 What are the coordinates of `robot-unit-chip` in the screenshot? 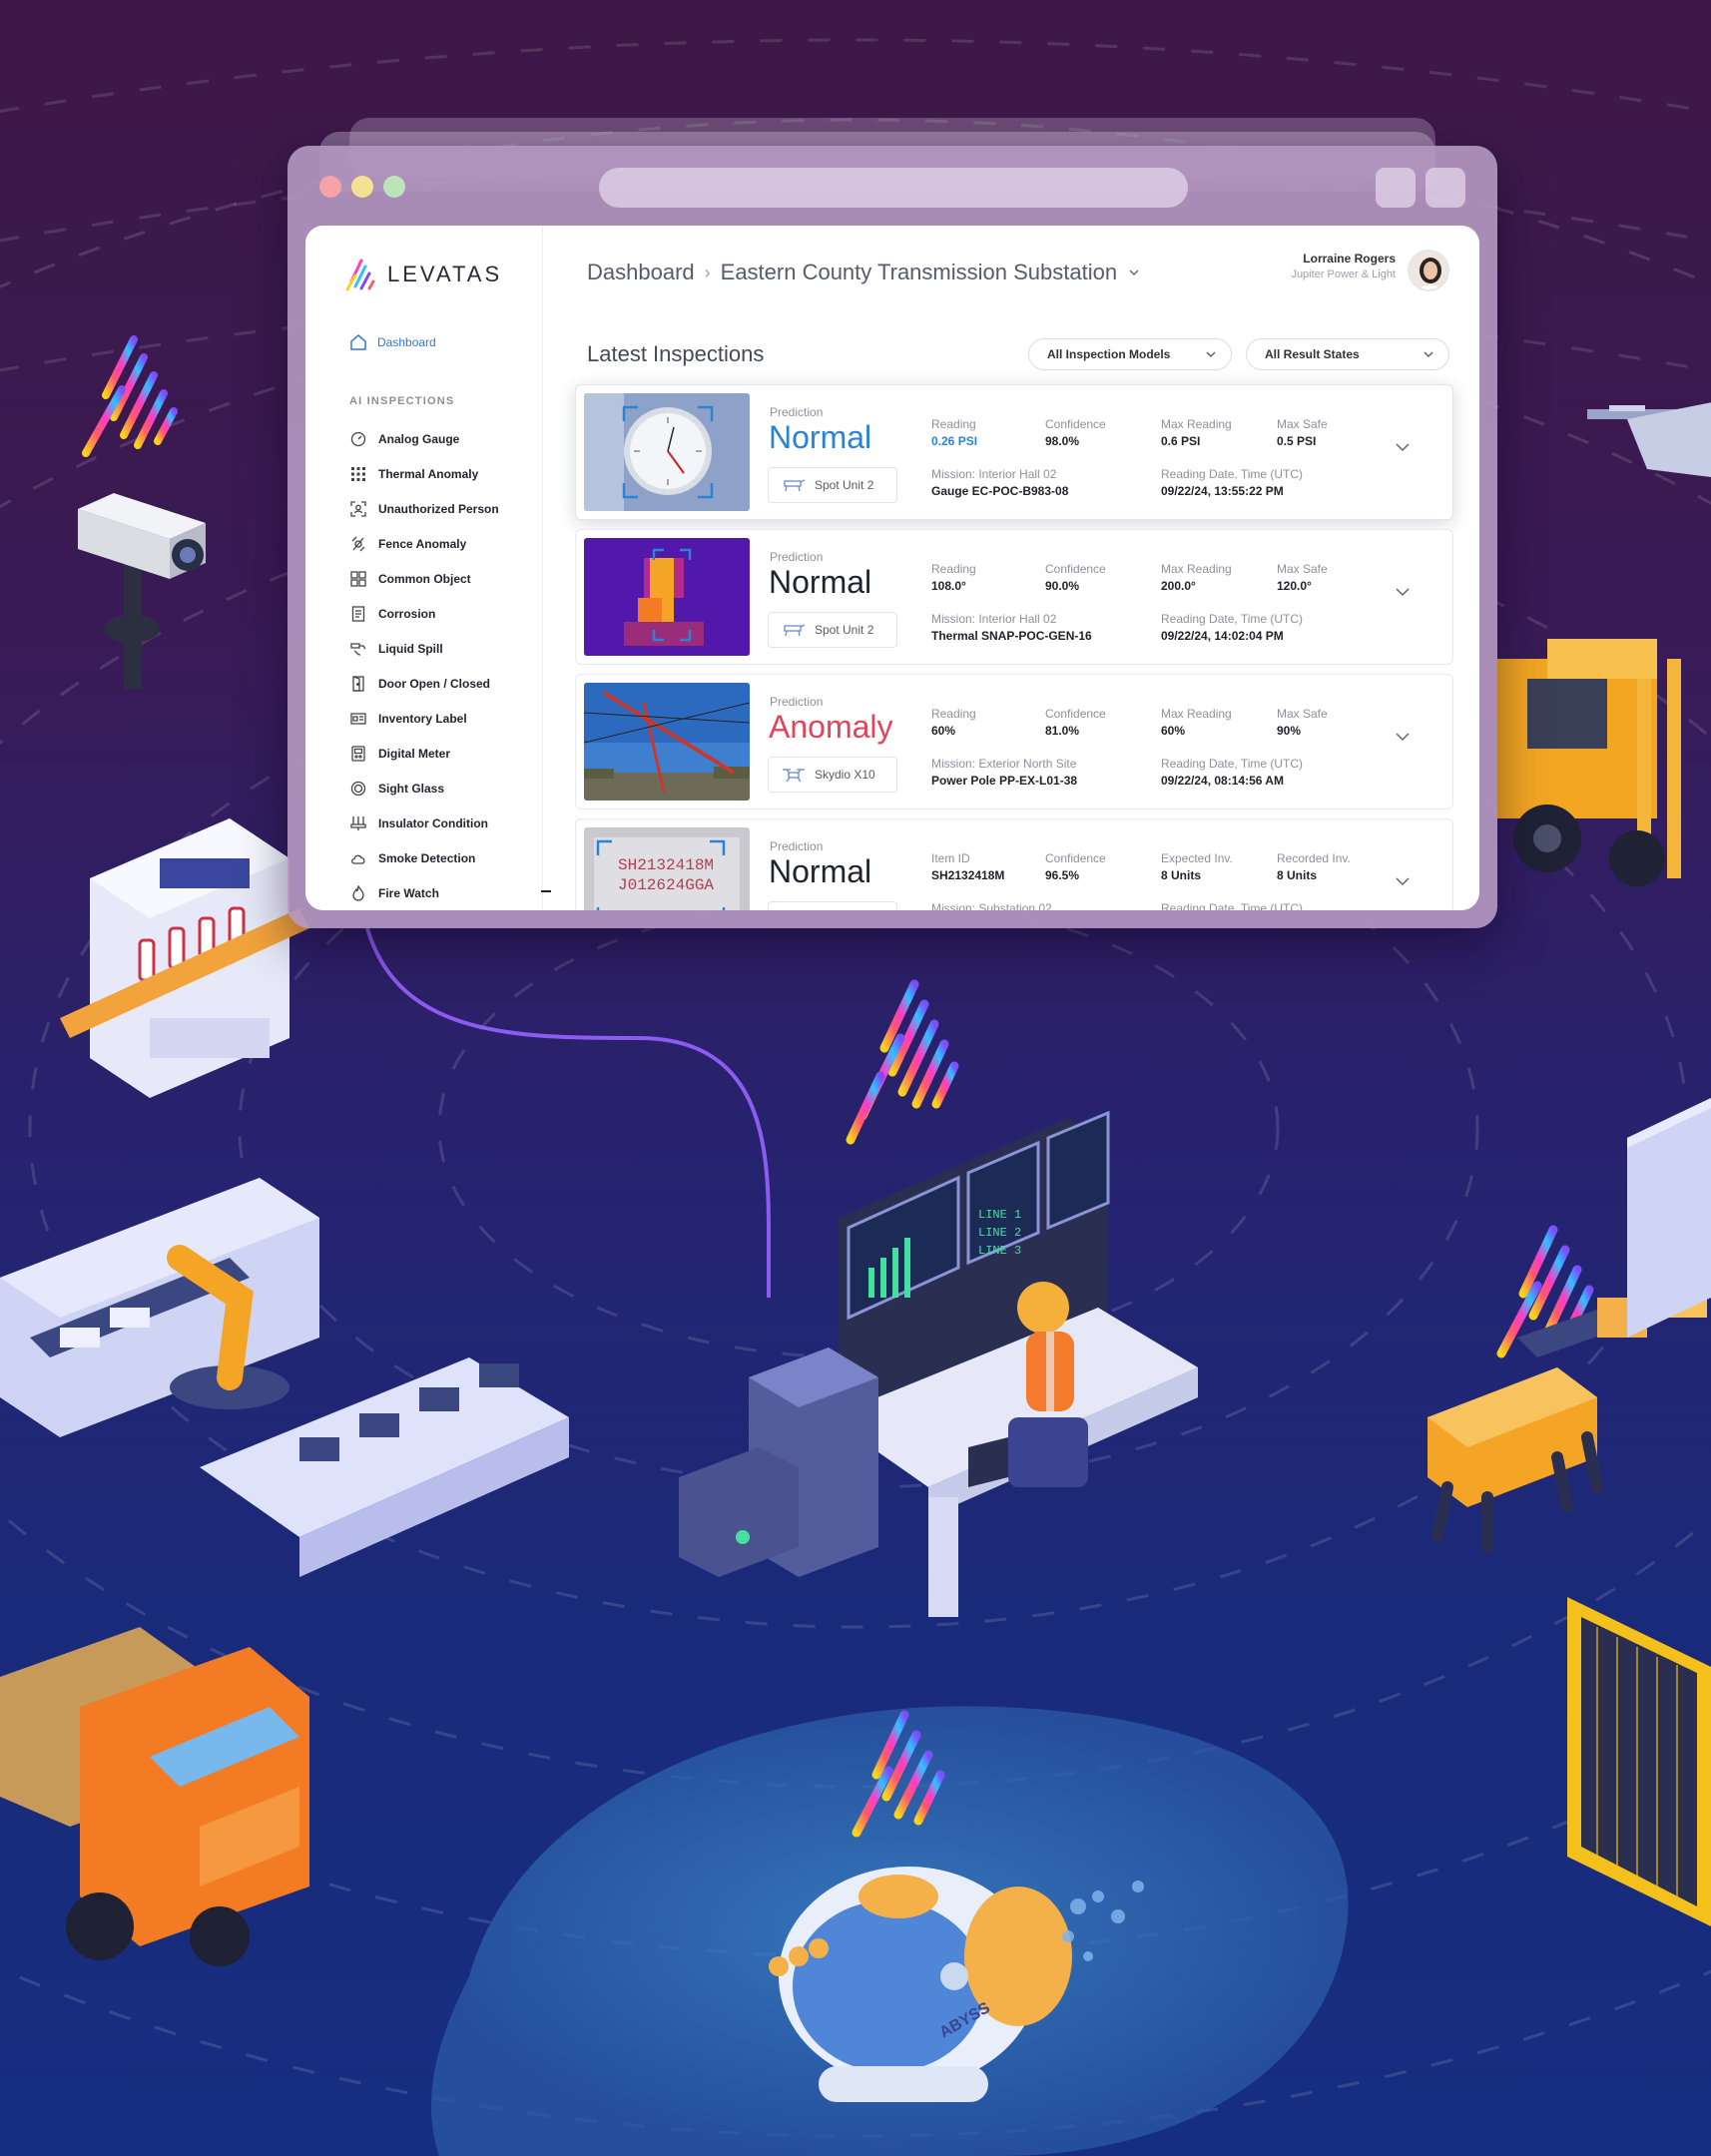 It's located at (832, 905).